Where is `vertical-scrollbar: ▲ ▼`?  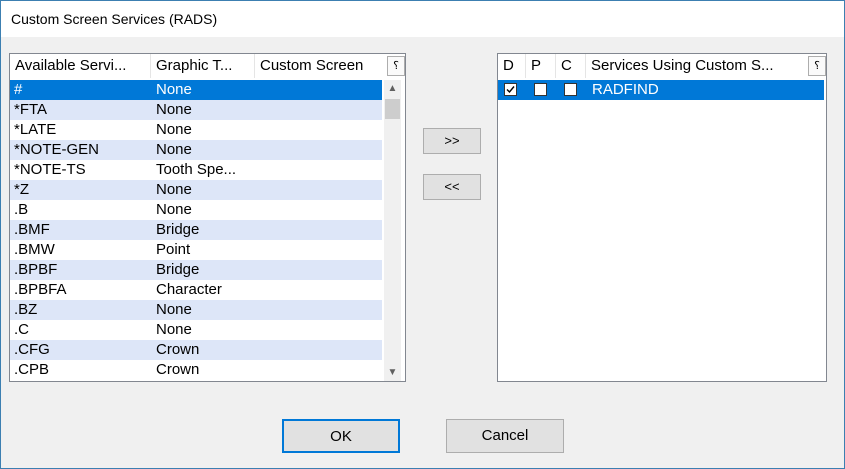
vertical-scrollbar: ▲ ▼ is located at coordinates (392, 230).